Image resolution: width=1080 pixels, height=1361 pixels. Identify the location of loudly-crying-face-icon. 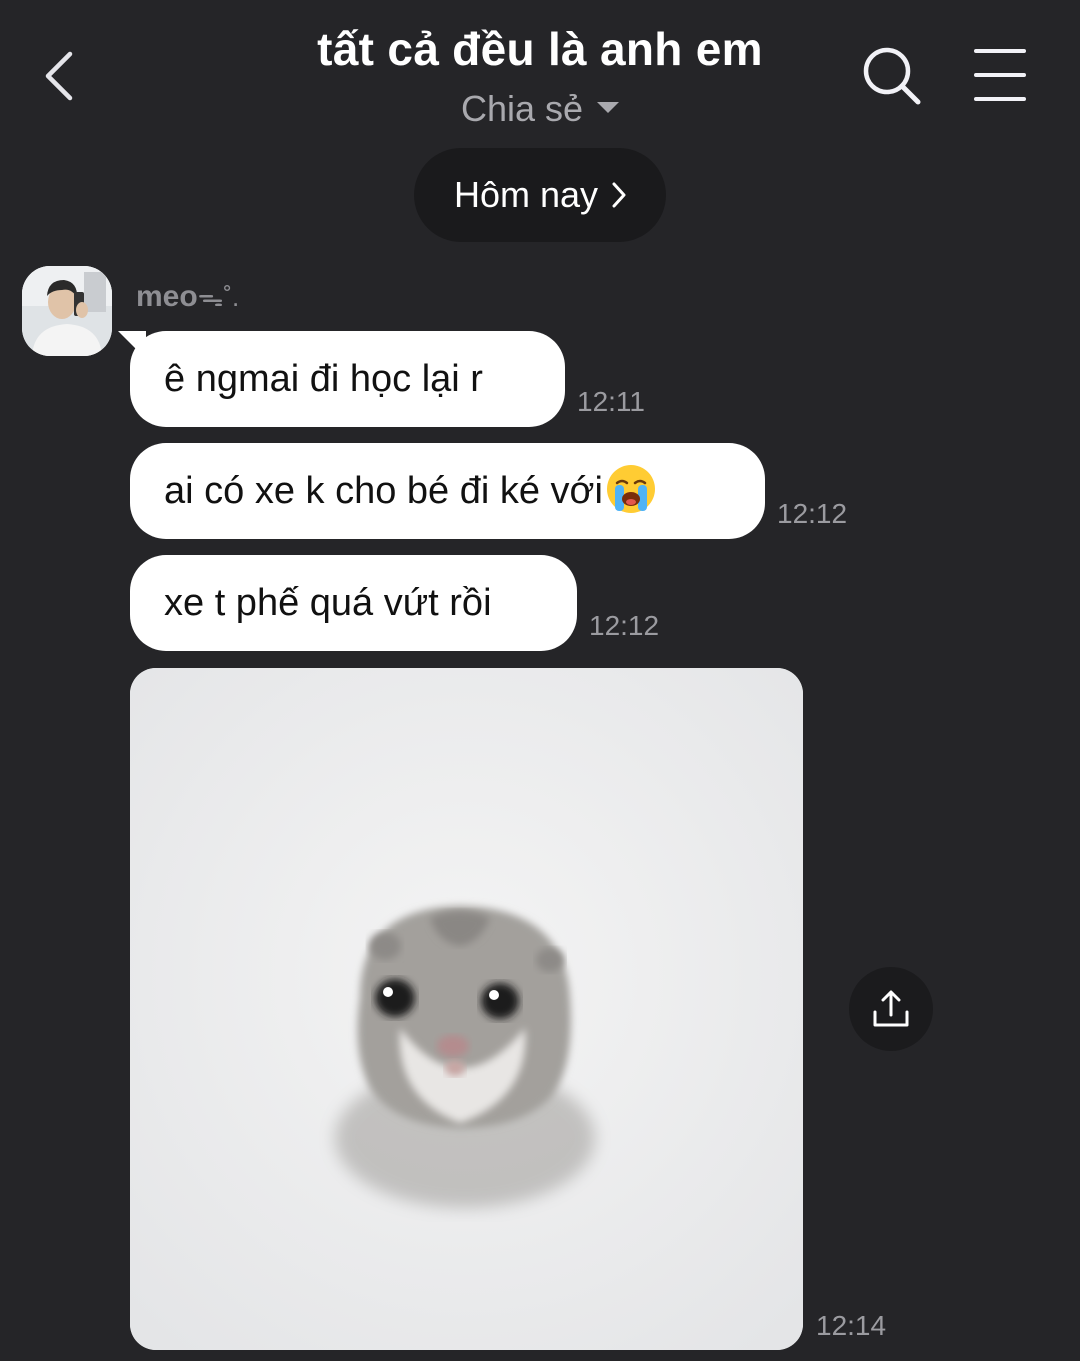
(630, 488).